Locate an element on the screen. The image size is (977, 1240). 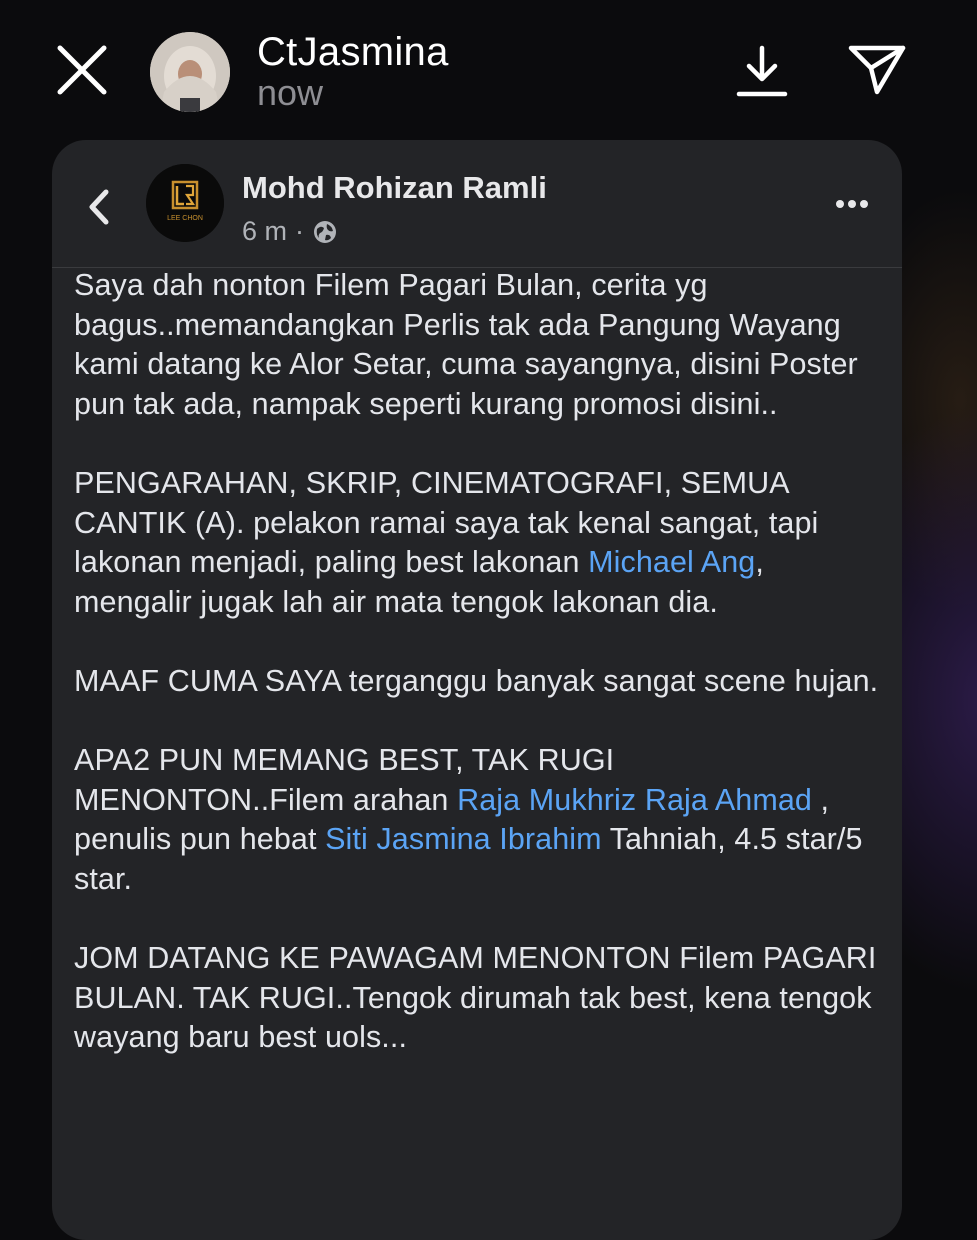
mention-link: Michael Ang is located at coordinates (671, 562).